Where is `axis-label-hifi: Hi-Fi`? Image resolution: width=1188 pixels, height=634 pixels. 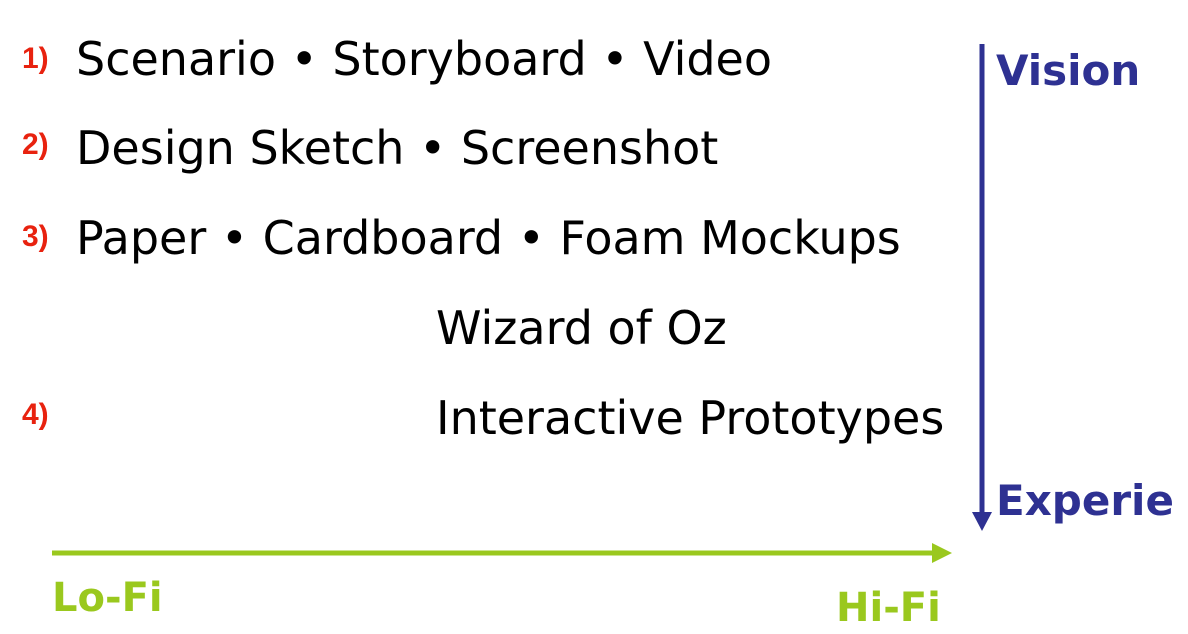
axis-label-hifi: Hi-Fi is located at coordinates (888, 608).